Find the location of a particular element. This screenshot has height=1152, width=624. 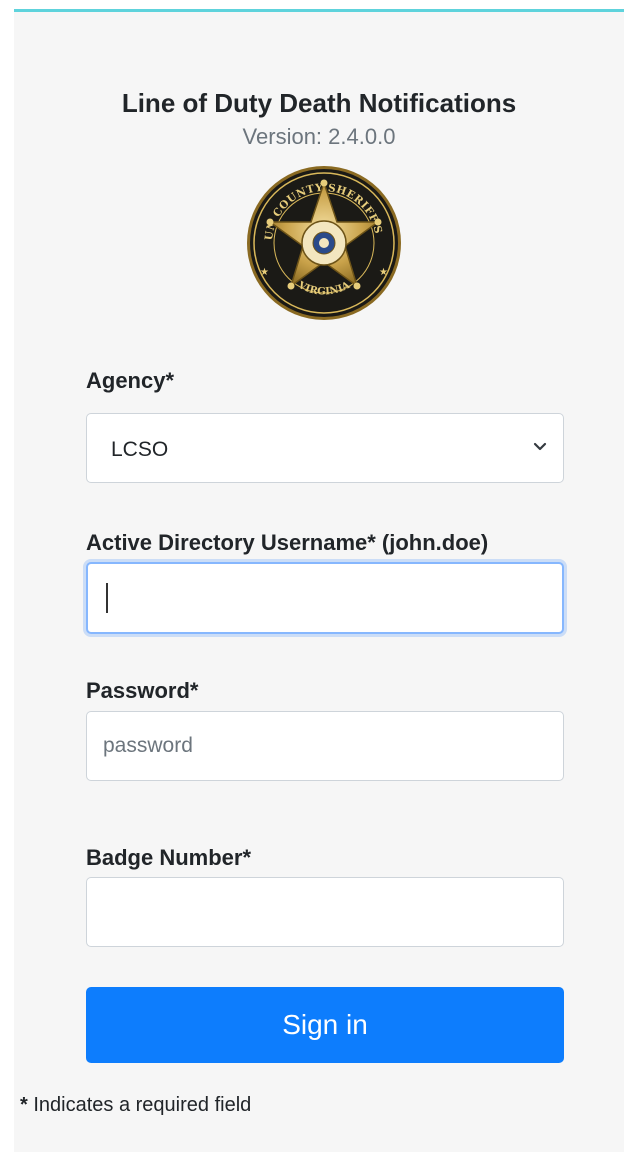

username-input is located at coordinates (325, 598).